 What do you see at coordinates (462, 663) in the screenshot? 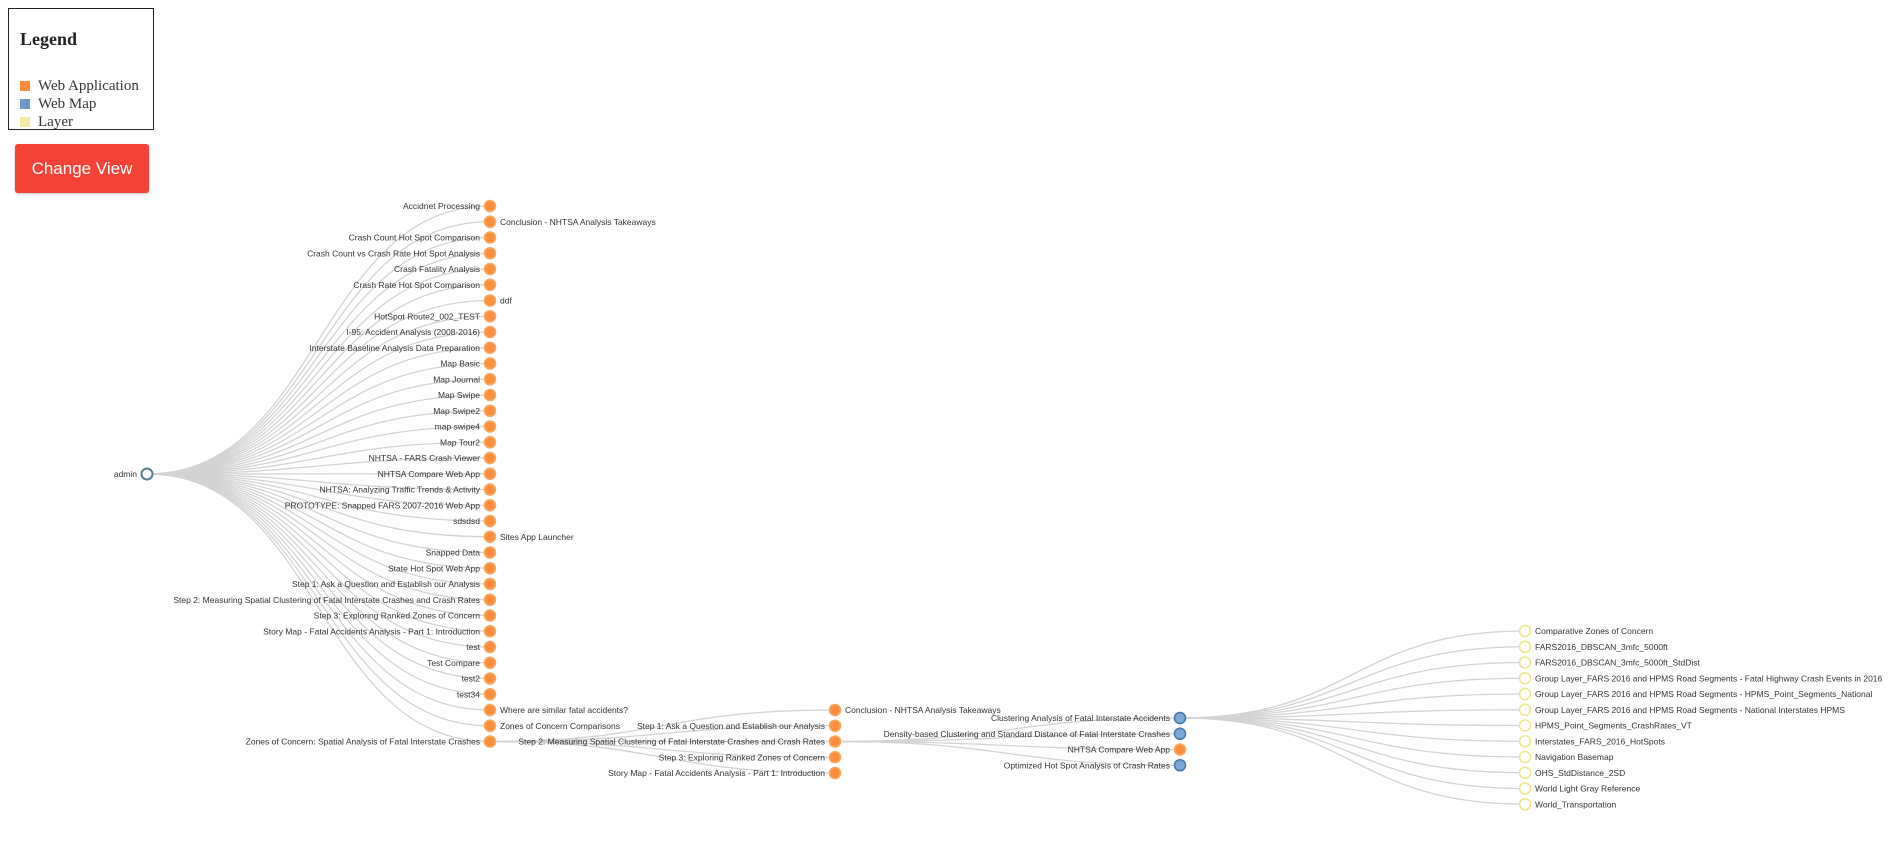
I see `tree-node-app-test-compare: Test Compare` at bounding box center [462, 663].